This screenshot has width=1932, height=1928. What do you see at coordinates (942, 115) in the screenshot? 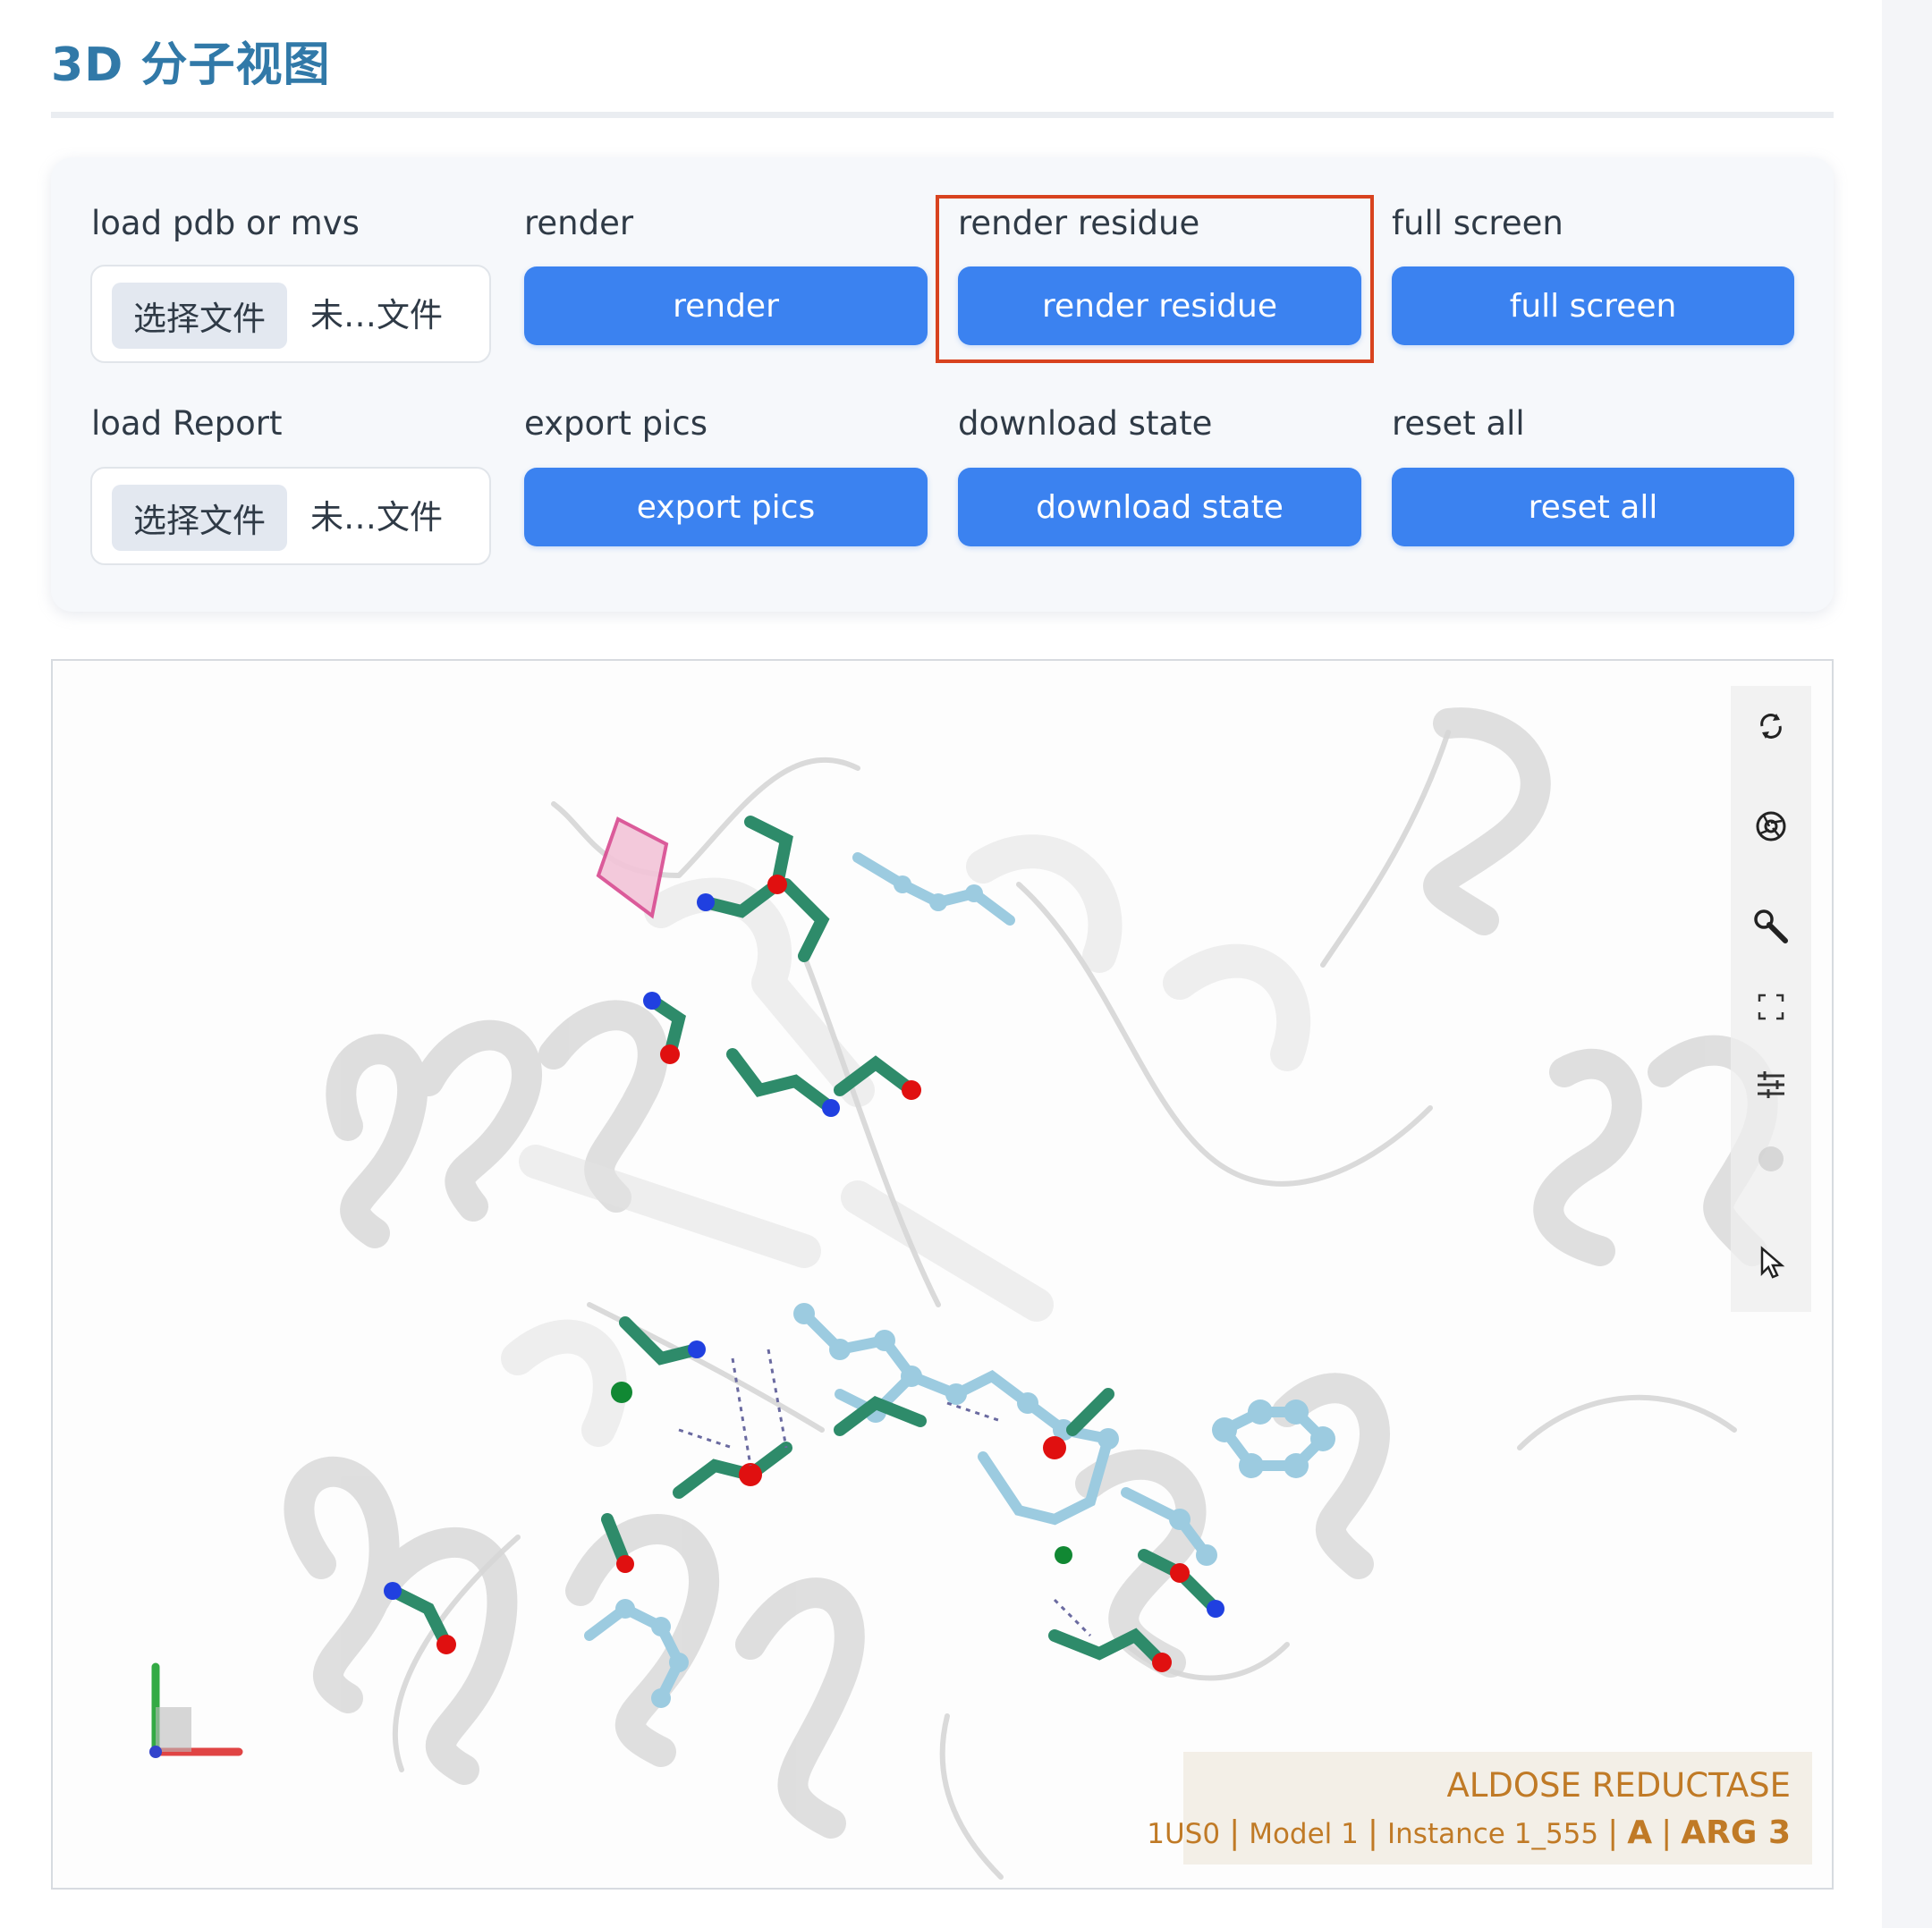
I see `title-divider` at bounding box center [942, 115].